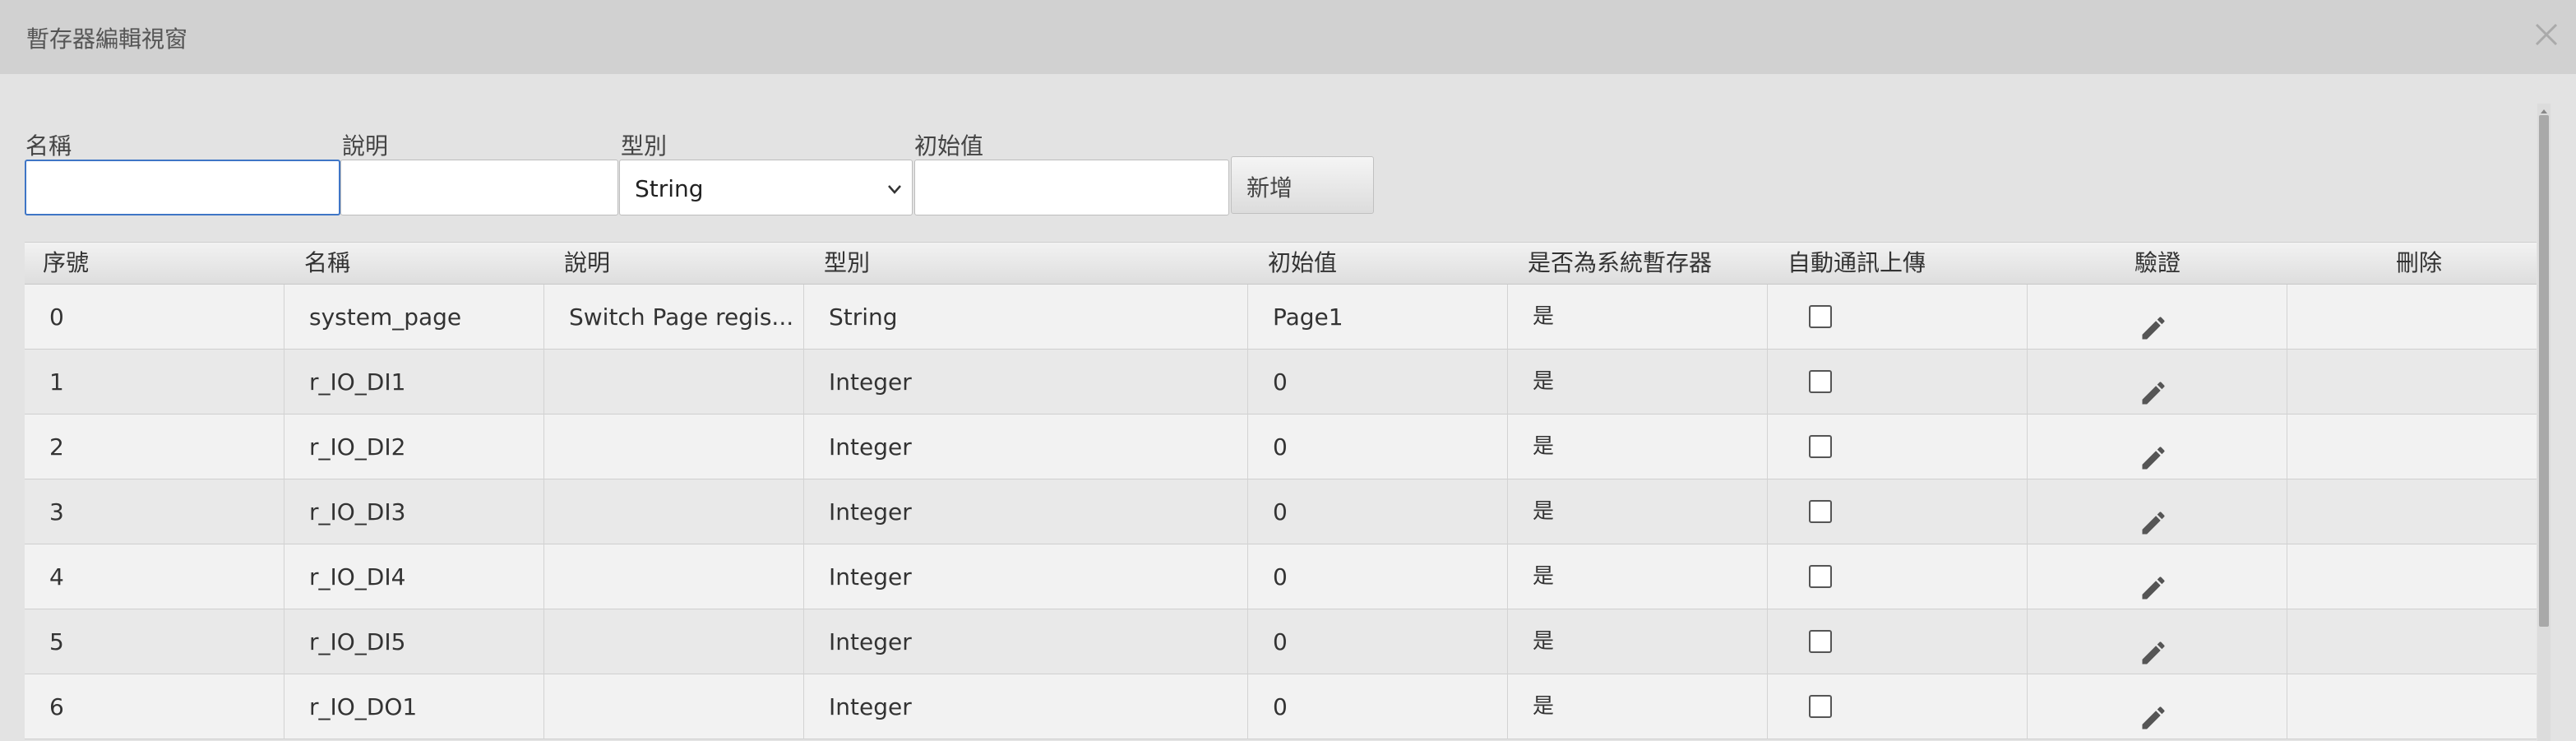 The image size is (2576, 741). Describe the element at coordinates (2544, 108) in the screenshot. I see `scroll-up-arrow-icon` at that location.